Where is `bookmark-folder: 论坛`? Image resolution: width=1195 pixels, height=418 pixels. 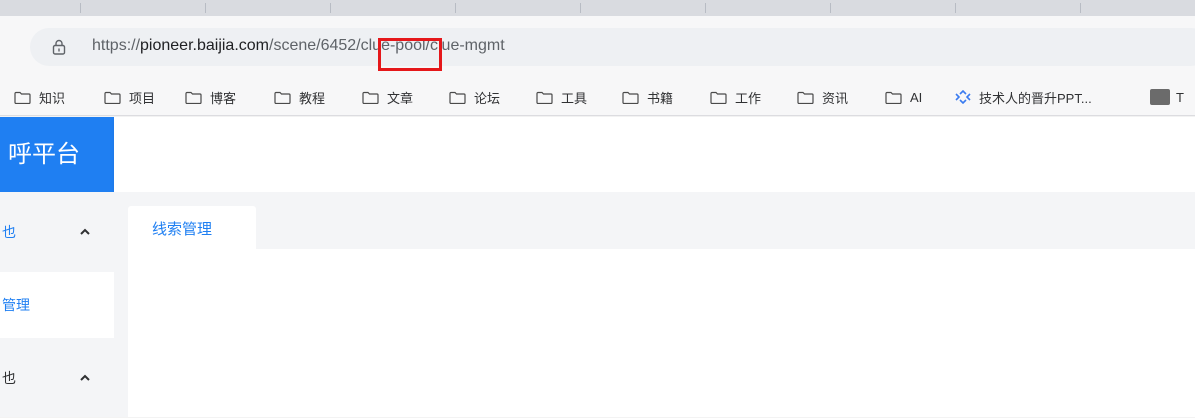
bookmark-folder: 论坛 is located at coordinates (474, 97).